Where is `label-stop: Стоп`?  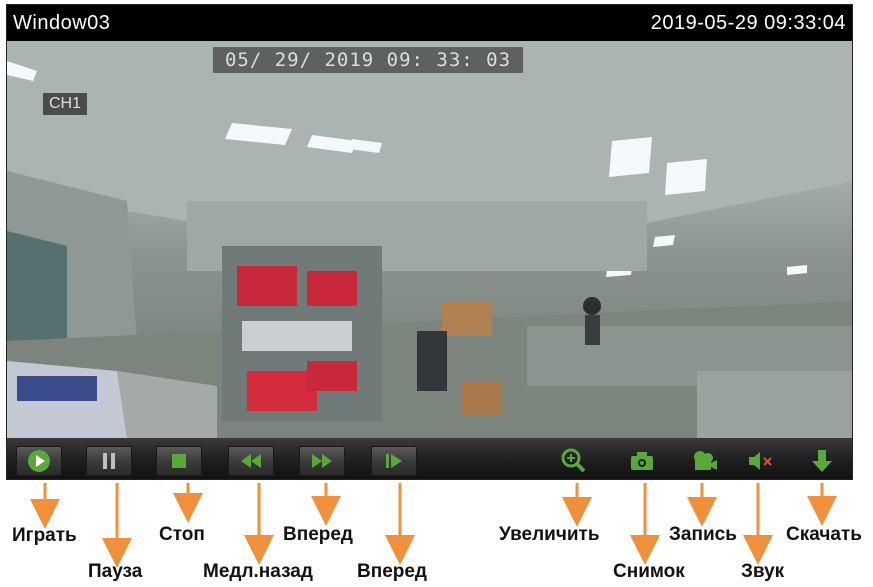 label-stop: Стоп is located at coordinates (182, 534).